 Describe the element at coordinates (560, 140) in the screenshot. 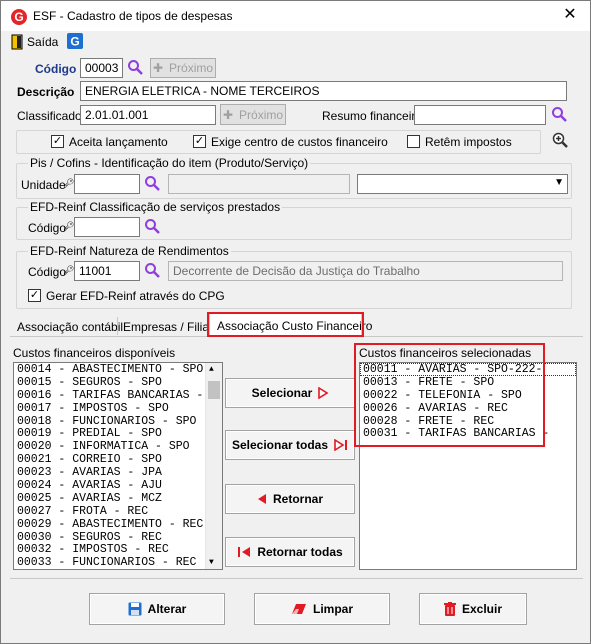

I see `zoom-in-icon` at that location.